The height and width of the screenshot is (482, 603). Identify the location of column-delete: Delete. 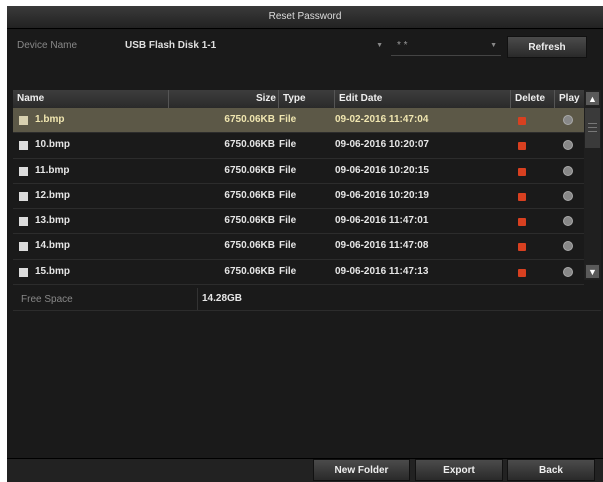
(533, 99).